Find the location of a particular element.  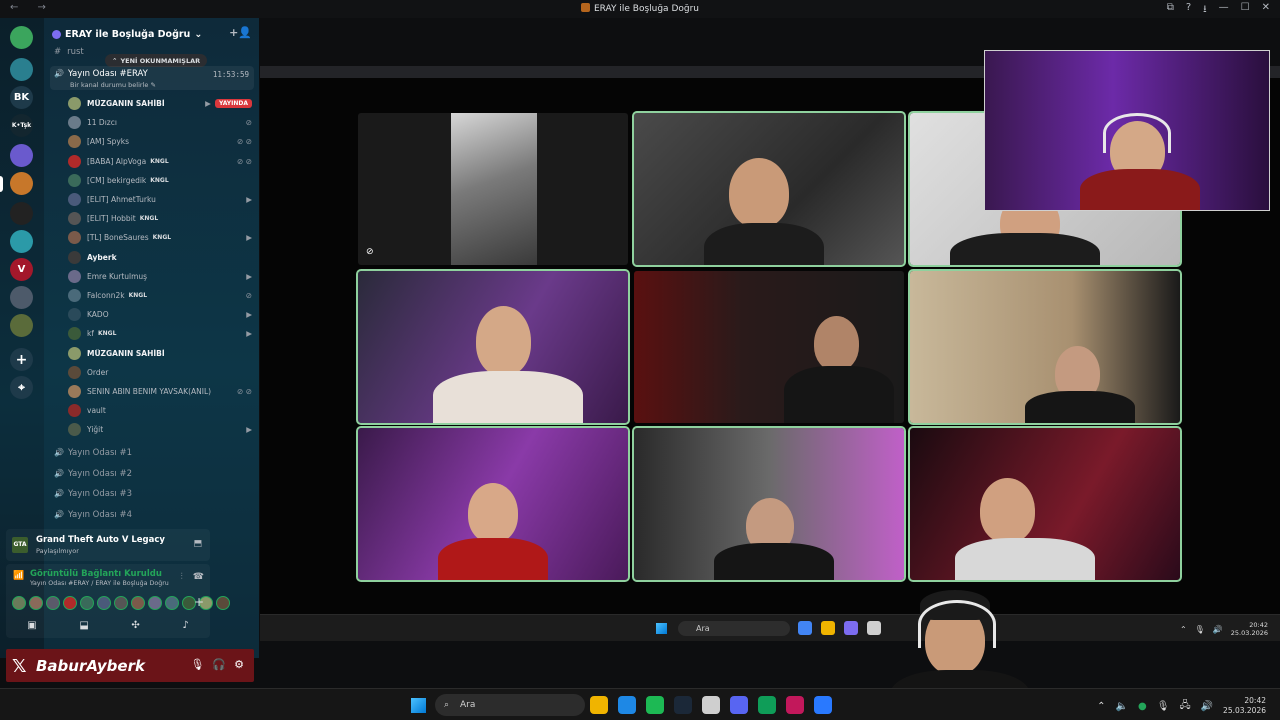

voice-member: MÜZGANIN SAHİBİ is located at coordinates (160, 353).